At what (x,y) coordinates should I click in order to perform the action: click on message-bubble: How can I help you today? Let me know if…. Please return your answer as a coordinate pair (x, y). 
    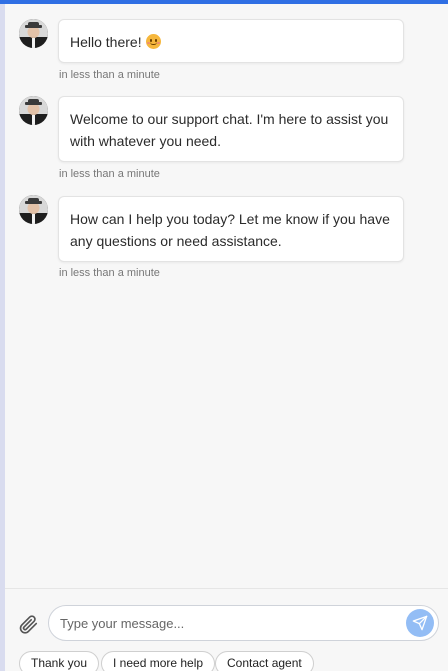
    Looking at the image, I should click on (231, 229).